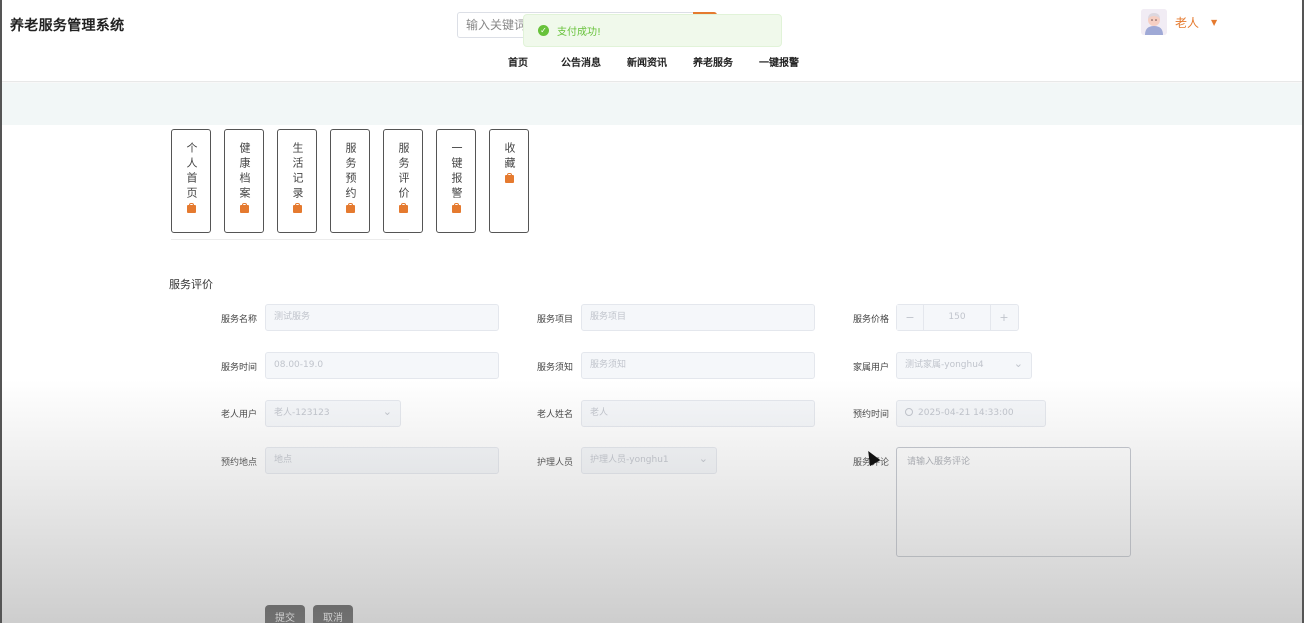 The width and height of the screenshot is (1304, 623). Describe the element at coordinates (966, 413) in the screenshot. I see `booking-time-value: 2025-04-21 14:33:00` at that location.